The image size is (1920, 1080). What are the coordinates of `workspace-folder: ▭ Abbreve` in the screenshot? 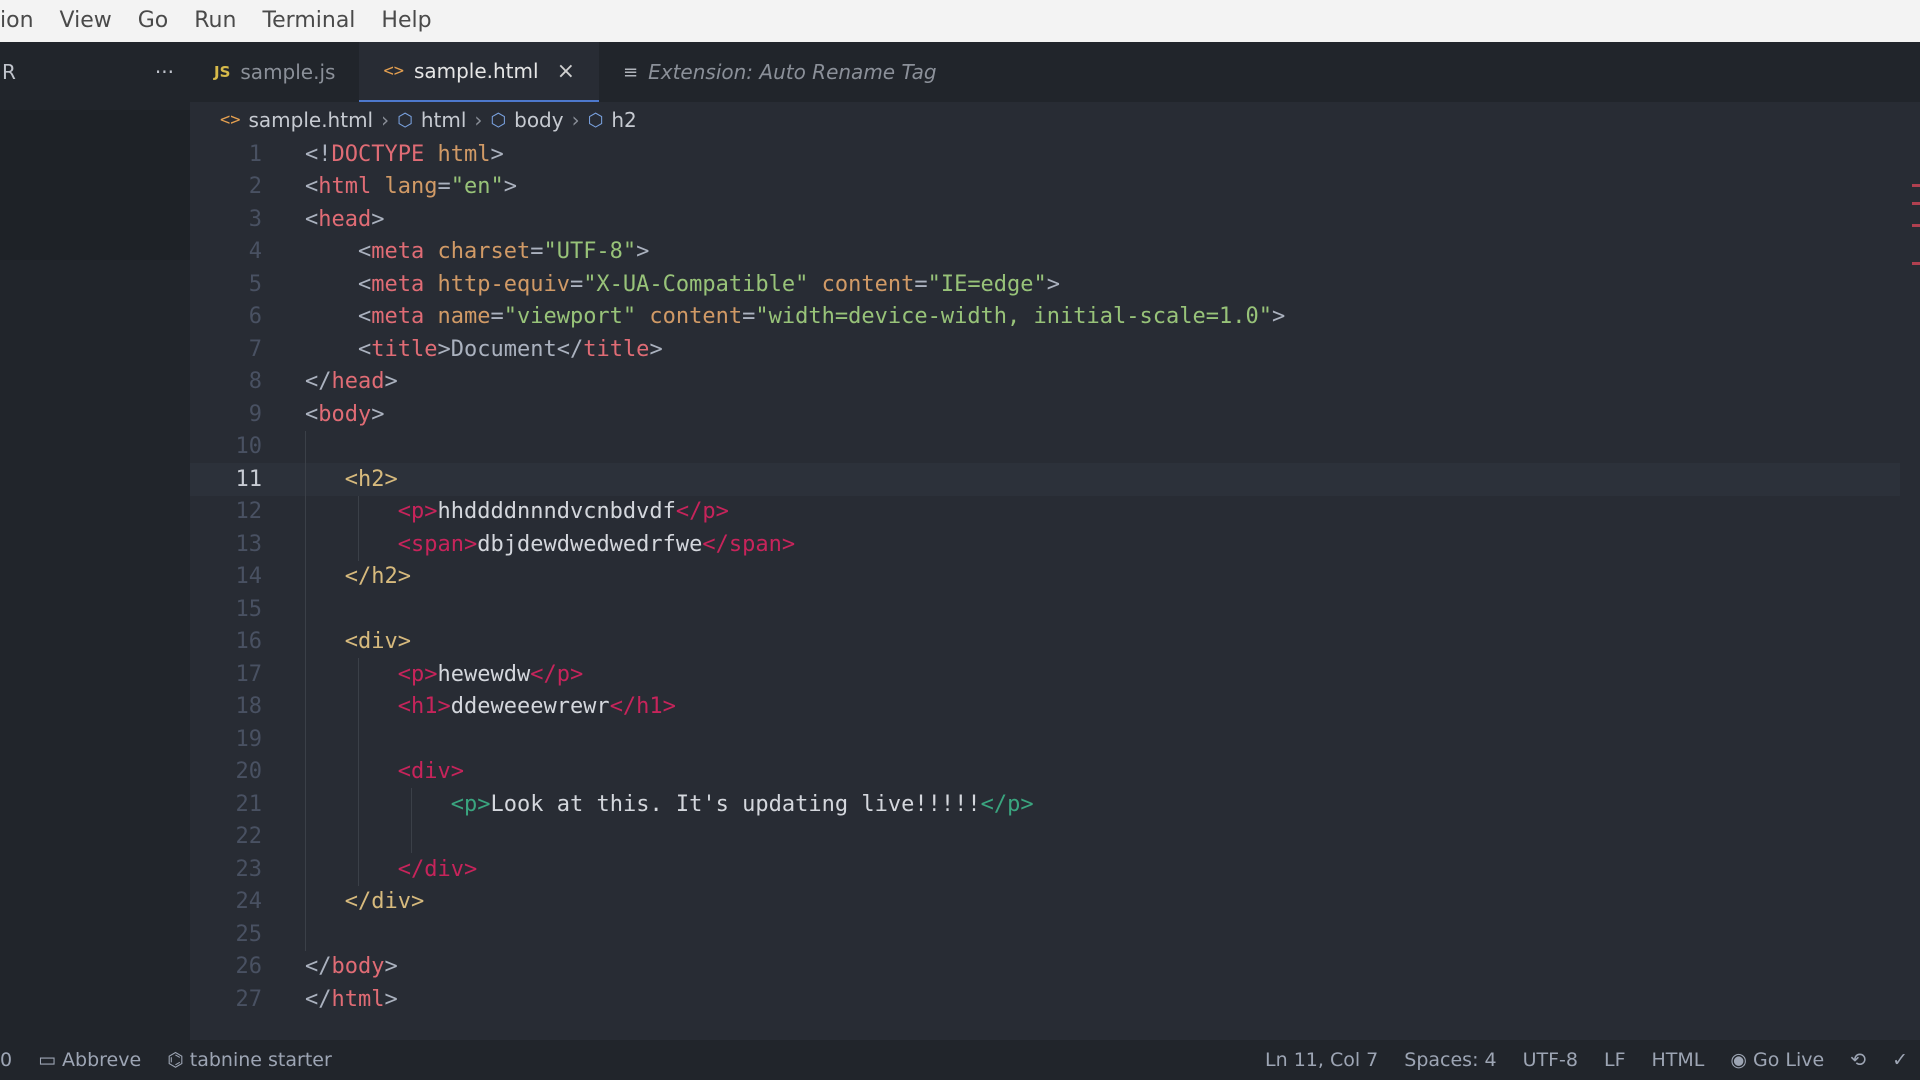 It's located at (89, 1060).